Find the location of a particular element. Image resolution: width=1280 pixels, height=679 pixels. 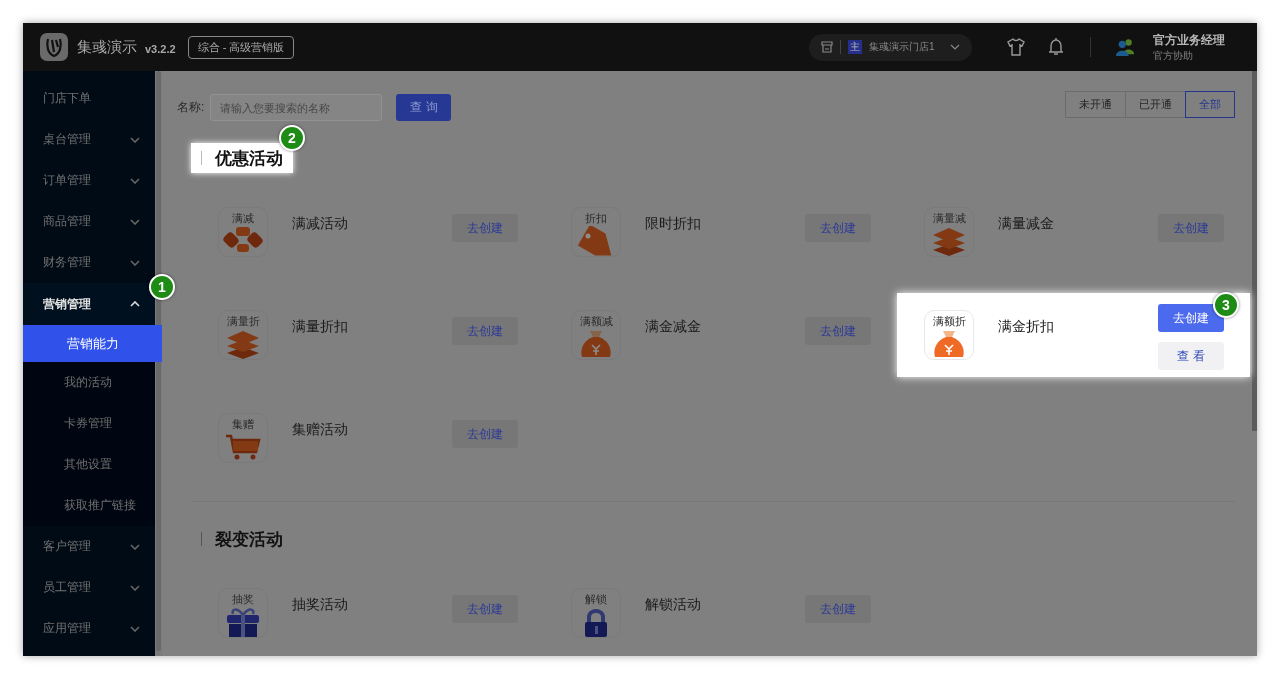

icon-label: 折扣 is located at coordinates (596, 218).